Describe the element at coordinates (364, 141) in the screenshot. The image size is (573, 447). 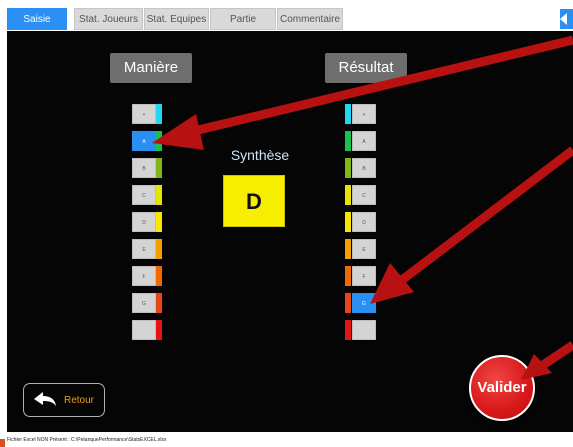
I see `resultat-option-a: A` at that location.